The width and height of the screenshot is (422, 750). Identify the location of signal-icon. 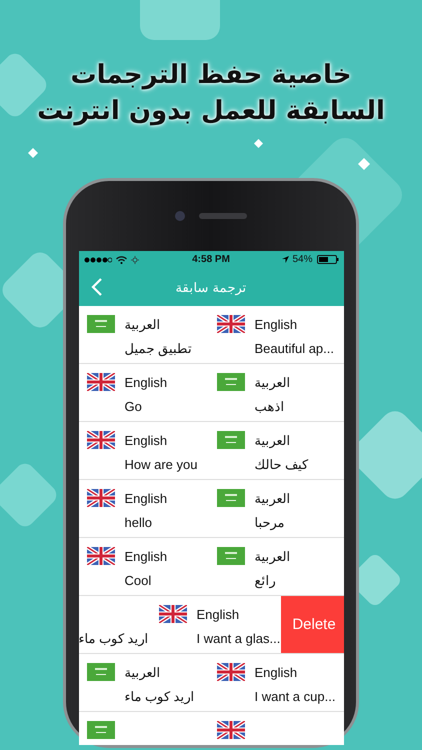
(98, 259).